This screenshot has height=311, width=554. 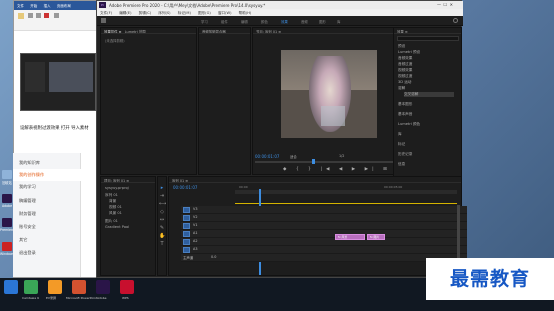 What do you see at coordinates (47, 187) in the screenshot?
I see `sidebar-item-learning: 我的学习` at bounding box center [47, 187].